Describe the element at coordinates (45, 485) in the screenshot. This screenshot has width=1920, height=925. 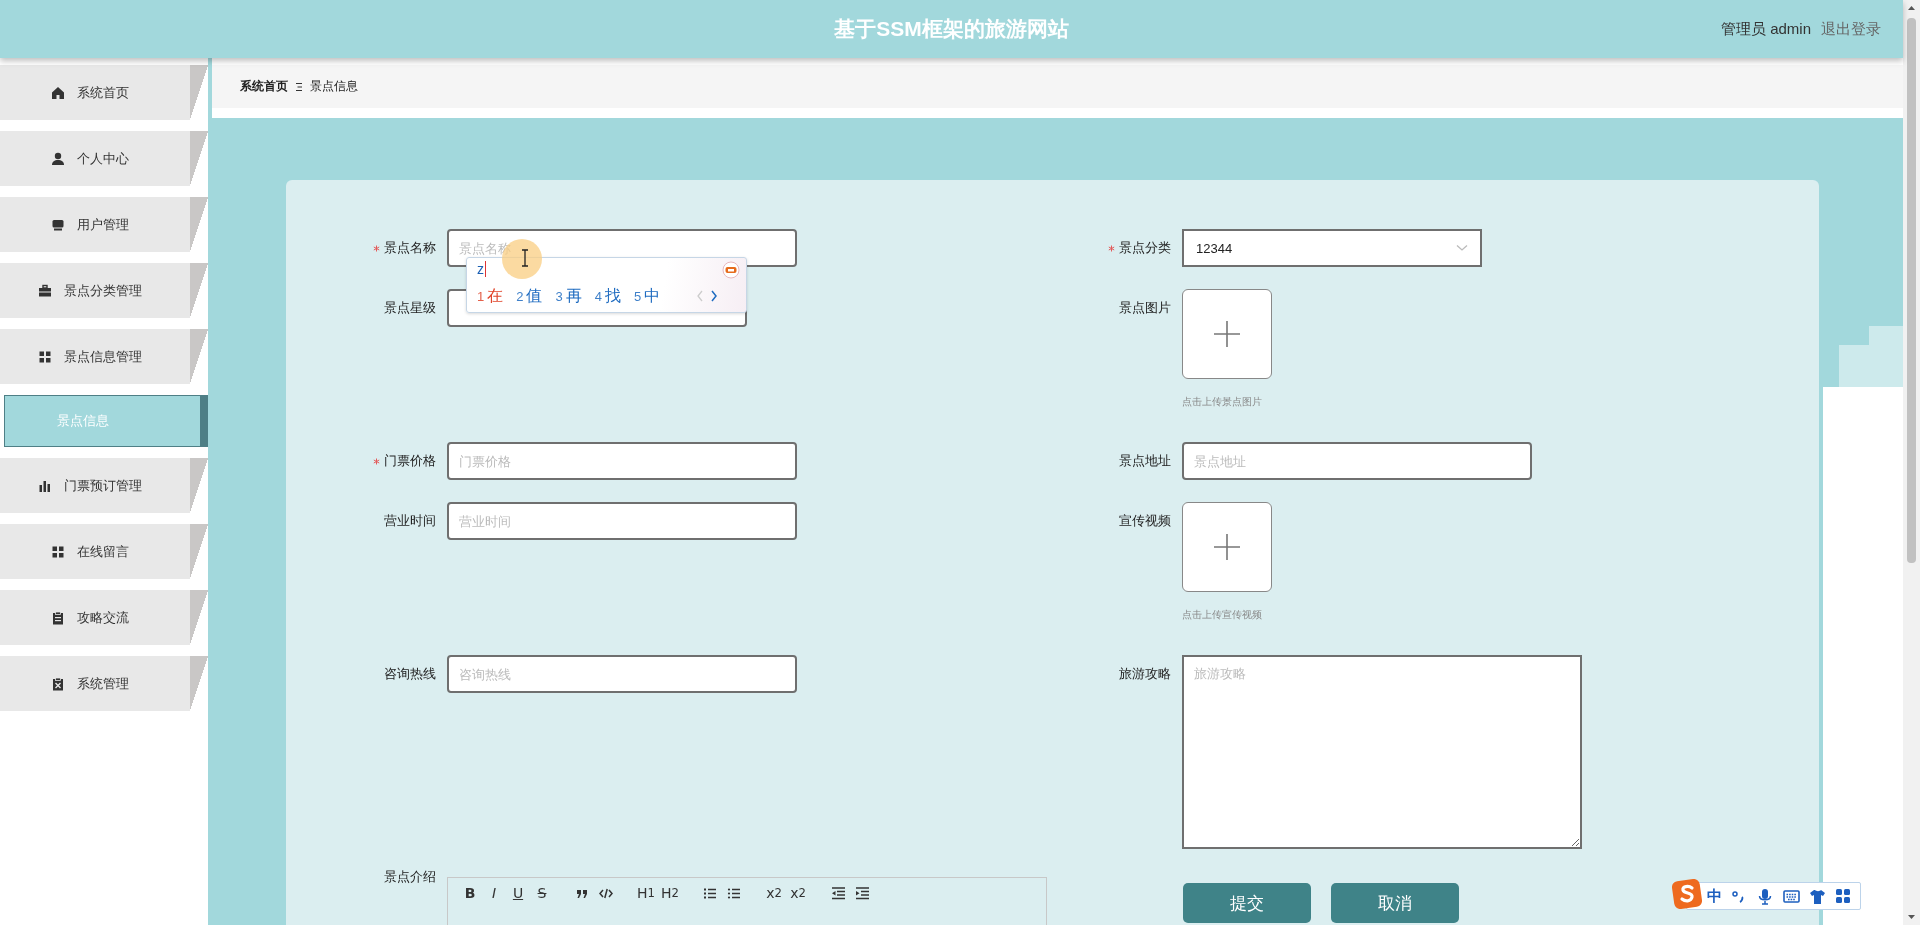
I see `bar-chart-icon` at that location.